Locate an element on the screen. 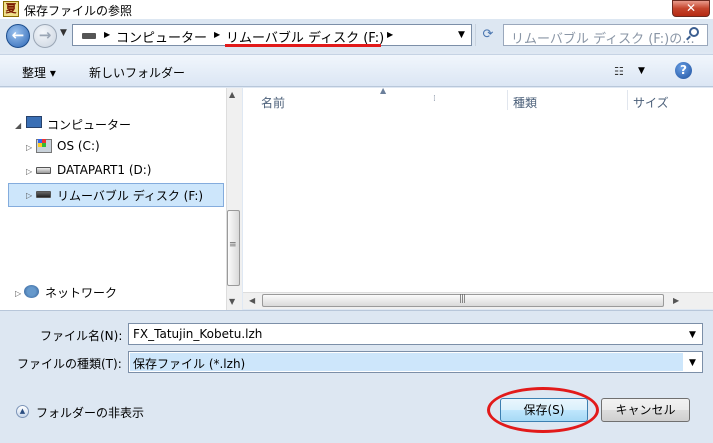 The image size is (713, 443). sort-ascending-icon: ▲ is located at coordinates (383, 90).